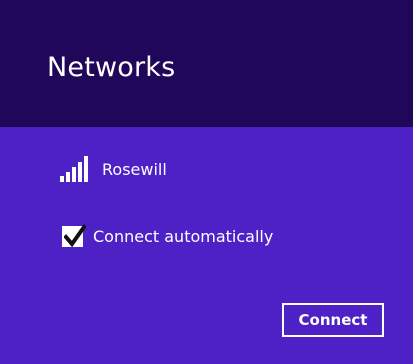 The width and height of the screenshot is (413, 364). Describe the element at coordinates (183, 236) in the screenshot. I see `connect-automatically-label: Connect automatically` at that location.